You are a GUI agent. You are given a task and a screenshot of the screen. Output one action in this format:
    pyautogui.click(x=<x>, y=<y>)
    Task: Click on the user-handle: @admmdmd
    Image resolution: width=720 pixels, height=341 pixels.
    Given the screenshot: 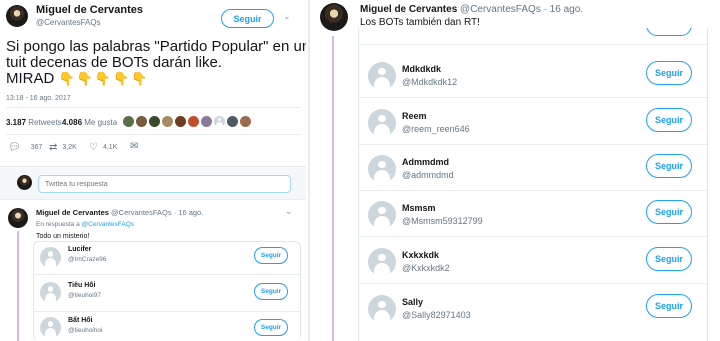 What is the action you would take?
    pyautogui.click(x=428, y=175)
    